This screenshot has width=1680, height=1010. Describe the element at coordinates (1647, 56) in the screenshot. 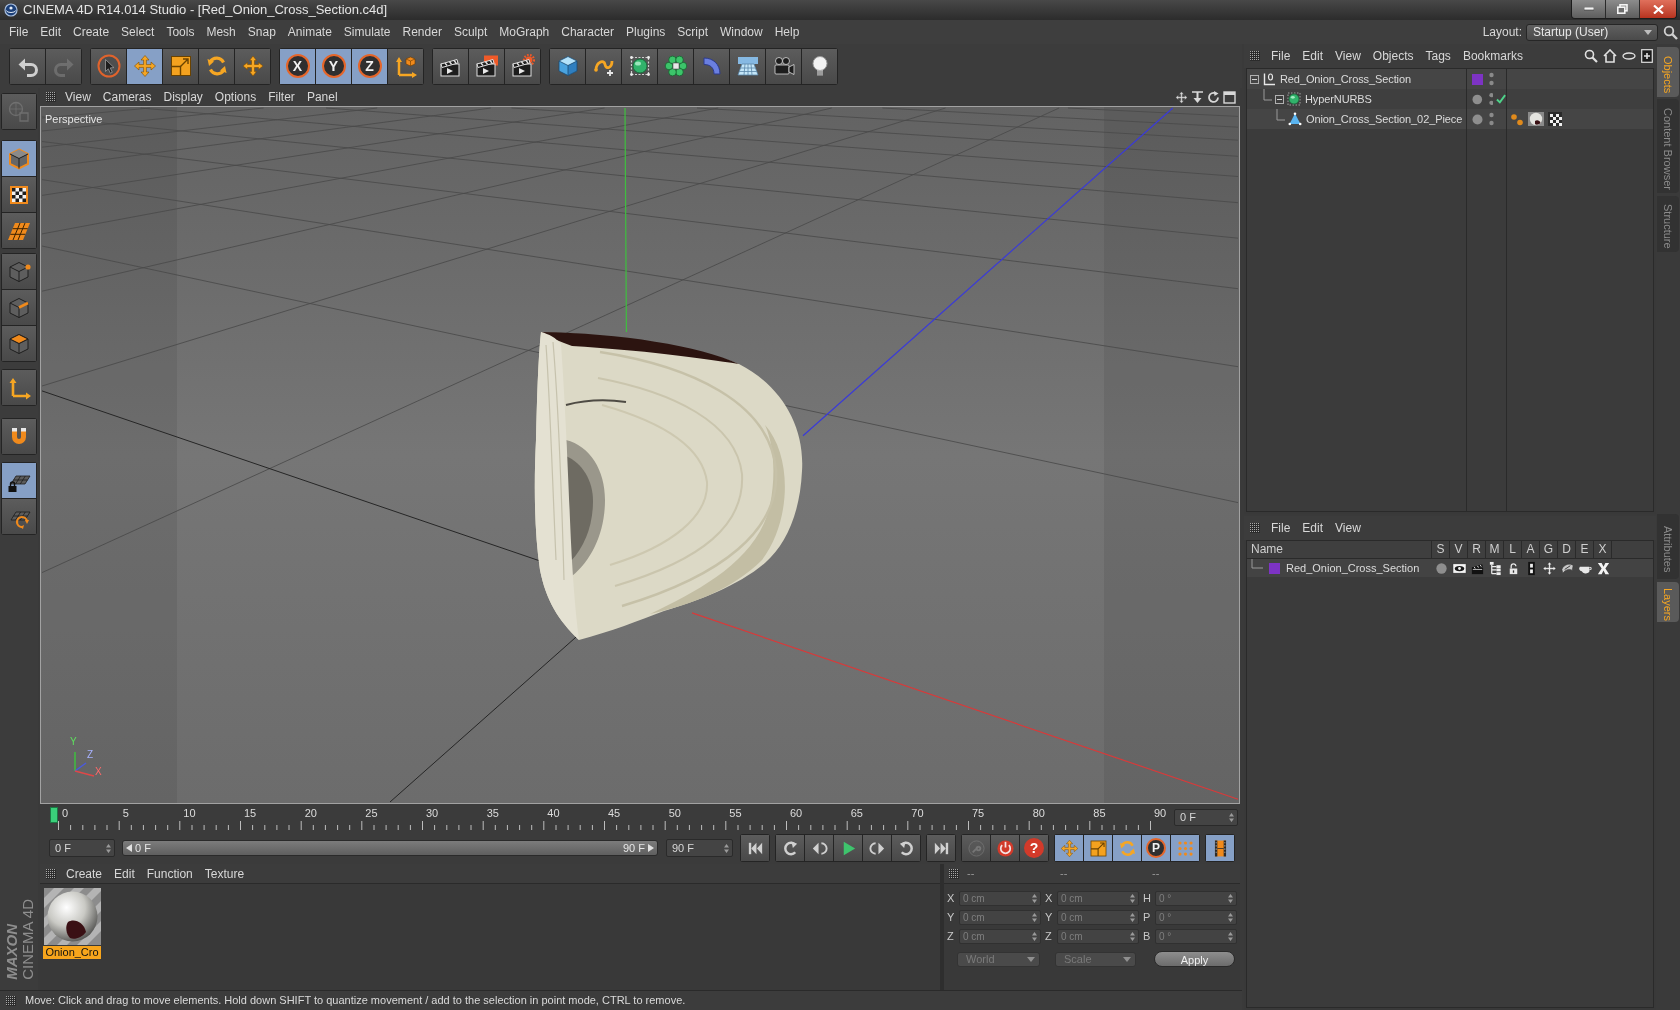

I see `plus-box-icon` at that location.